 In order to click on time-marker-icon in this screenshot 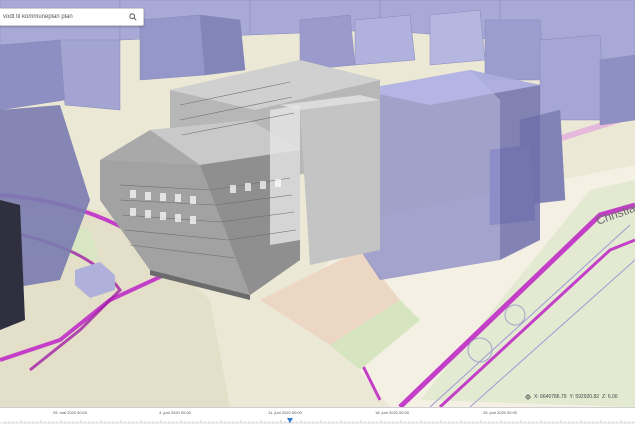, I will do `click(290, 420)`.